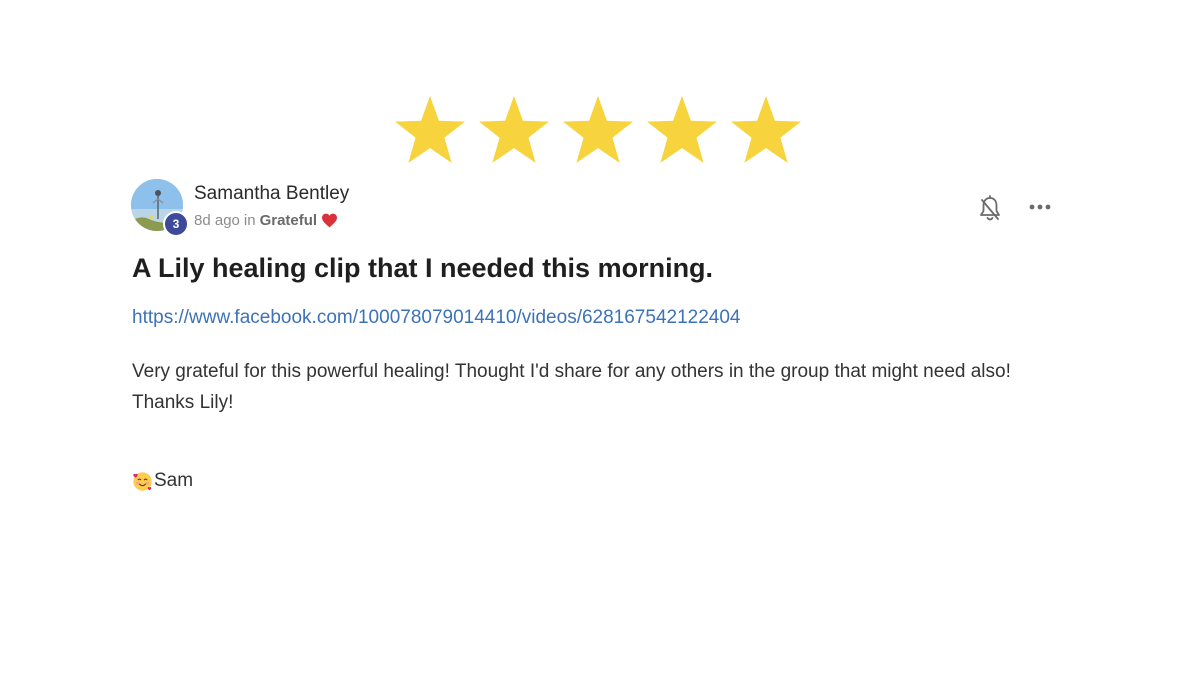  What do you see at coordinates (329, 220) in the screenshot?
I see `heart-icon` at bounding box center [329, 220].